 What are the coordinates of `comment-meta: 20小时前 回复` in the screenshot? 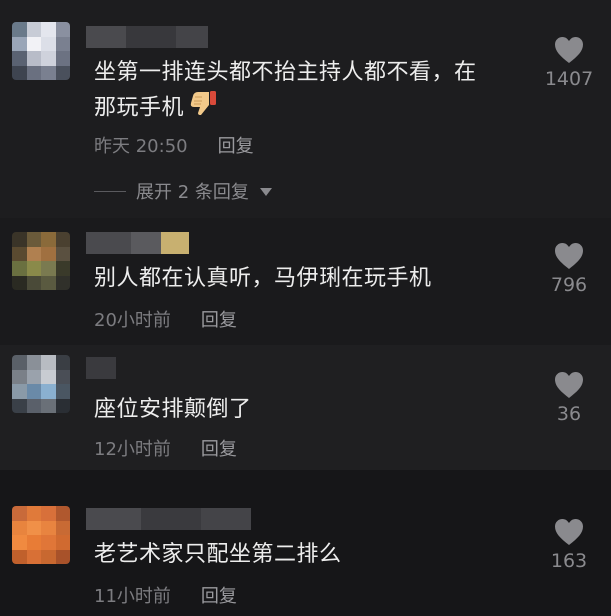 It's located at (165, 319).